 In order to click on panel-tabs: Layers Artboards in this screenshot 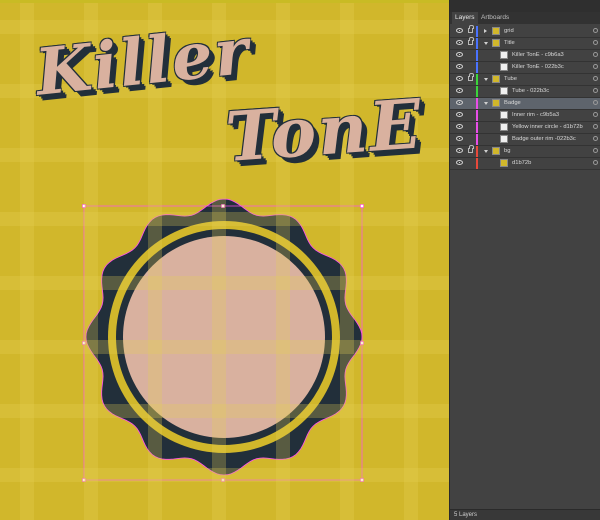, I will do `click(525, 18)`.